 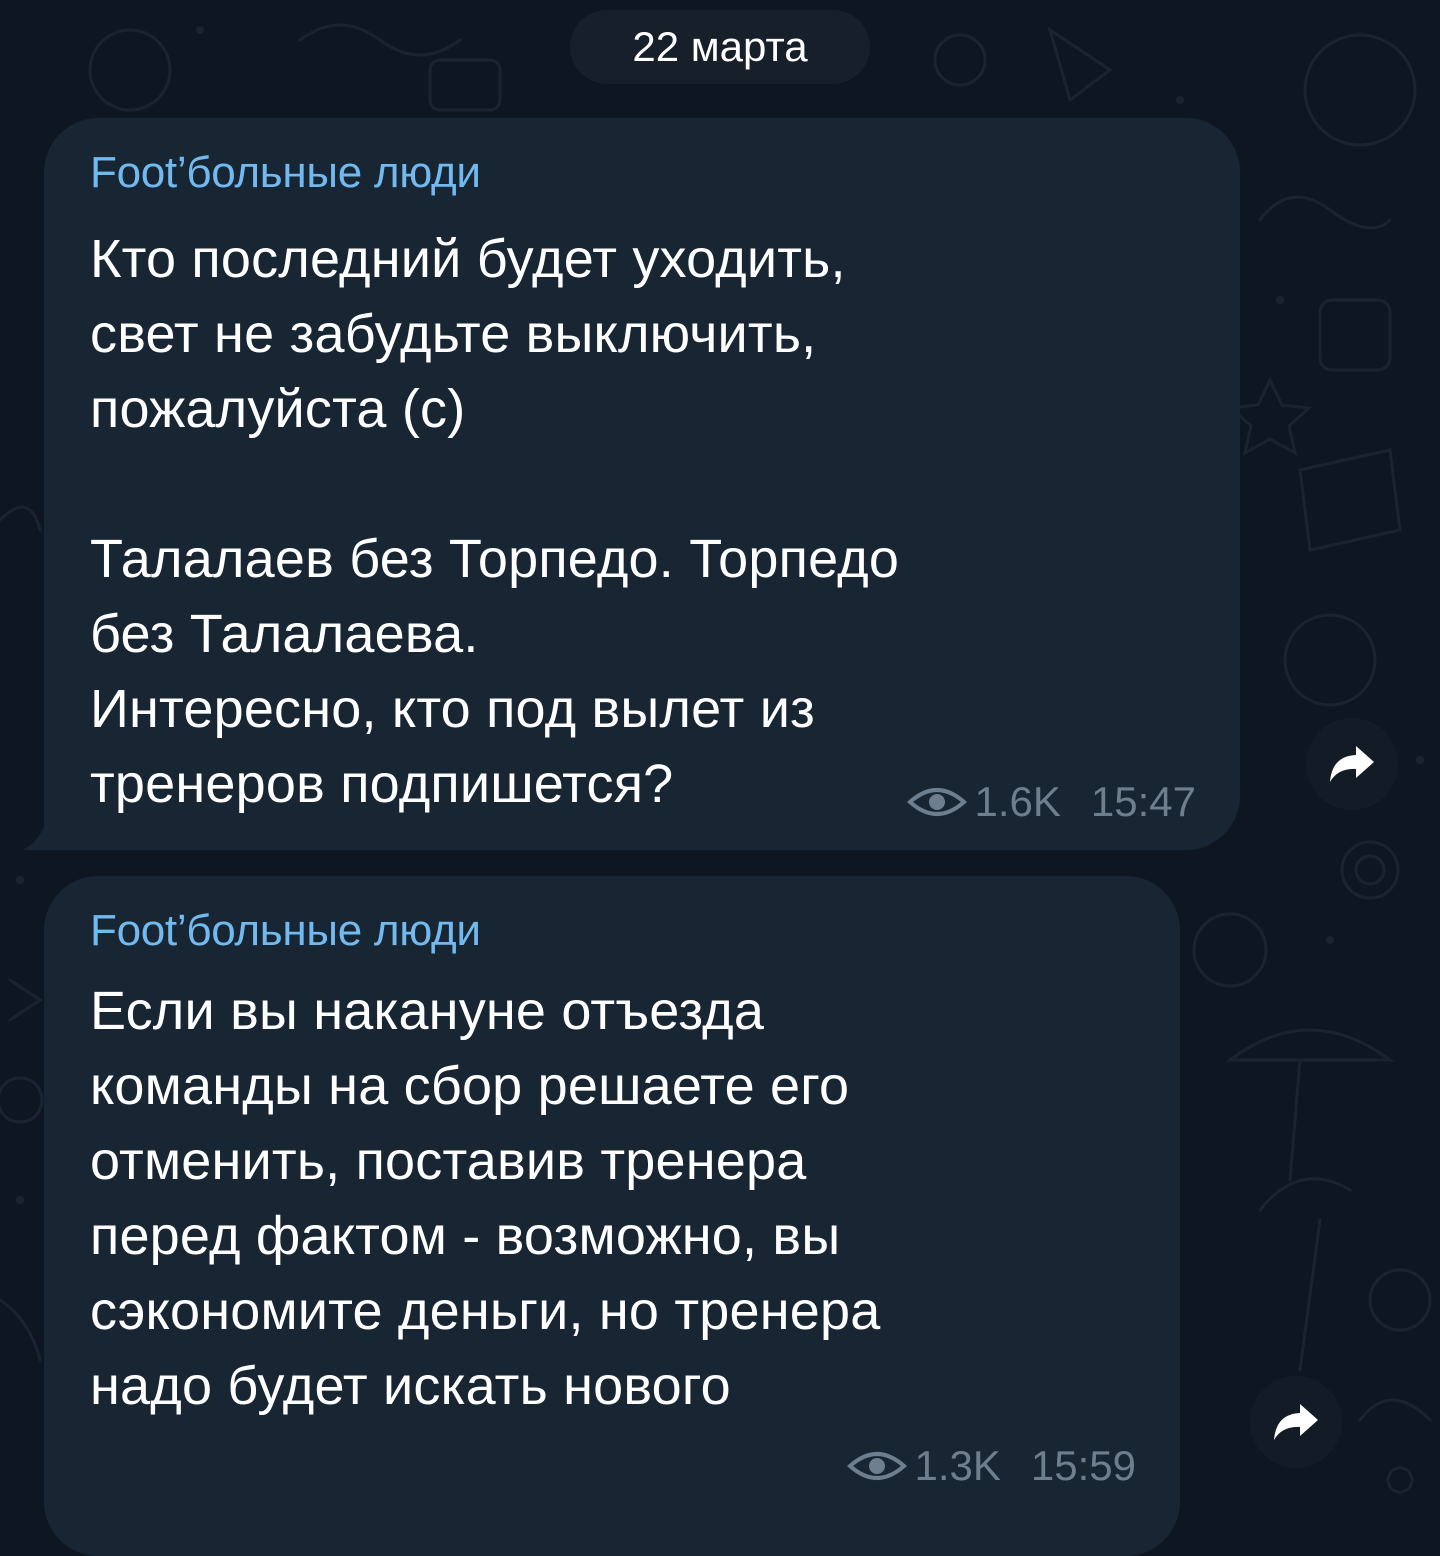 I want to click on message-meta: 1.3K 15:59, so click(x=991, y=1466).